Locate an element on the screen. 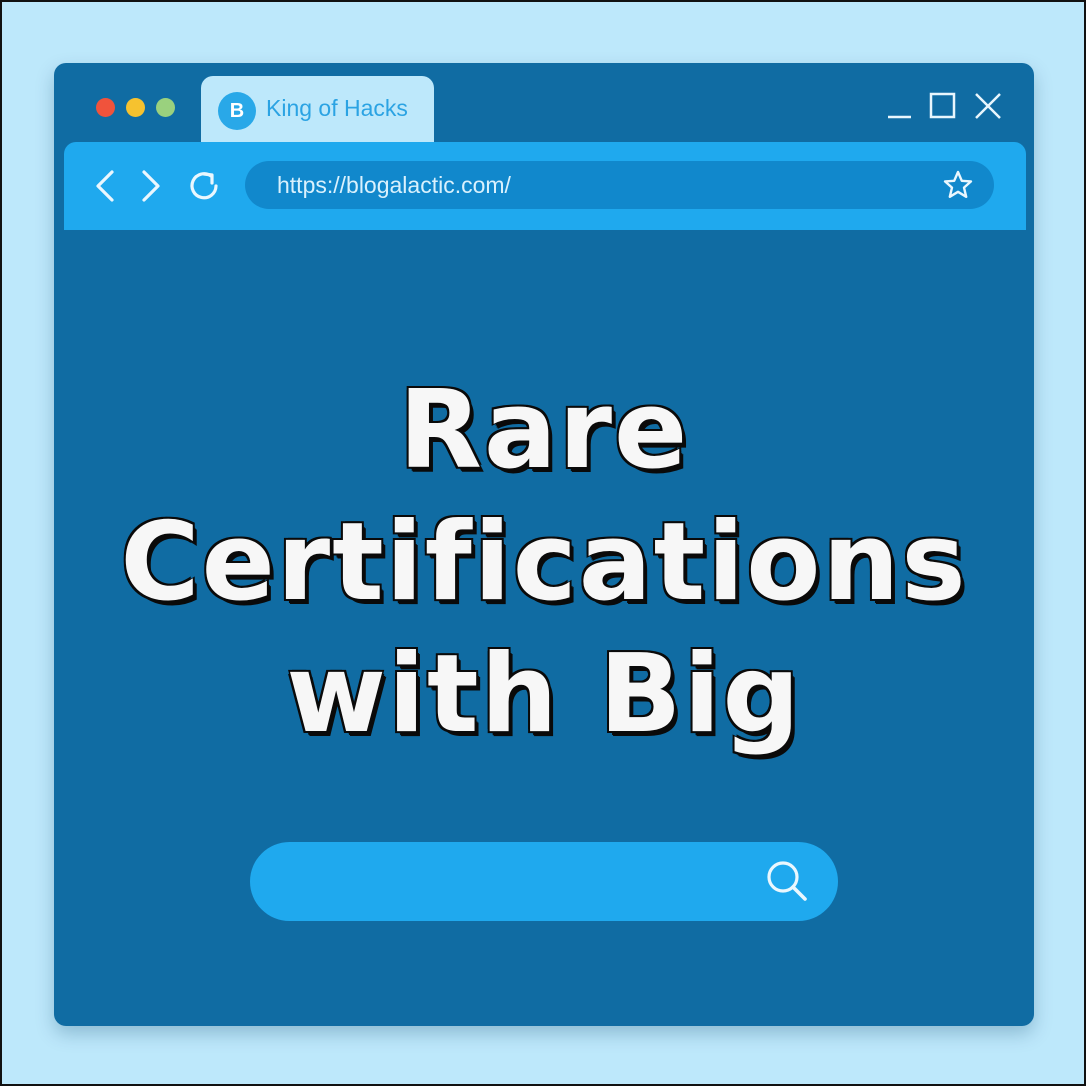 This screenshot has height=1086, width=1086. browser-tab: B King of Hacks is located at coordinates (317, 109).